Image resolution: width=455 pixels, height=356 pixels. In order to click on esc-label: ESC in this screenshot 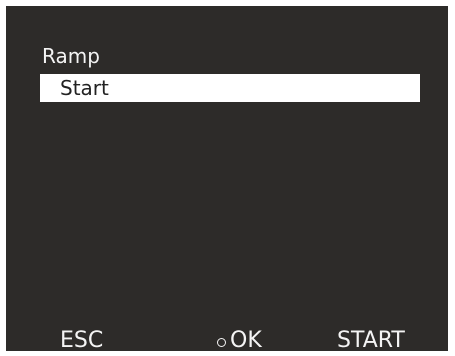, I will do `click(82, 340)`.